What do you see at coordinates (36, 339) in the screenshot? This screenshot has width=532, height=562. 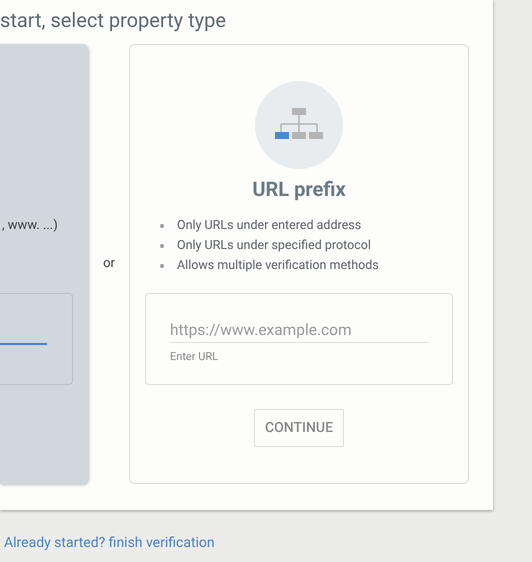 I see `domain-input-field` at bounding box center [36, 339].